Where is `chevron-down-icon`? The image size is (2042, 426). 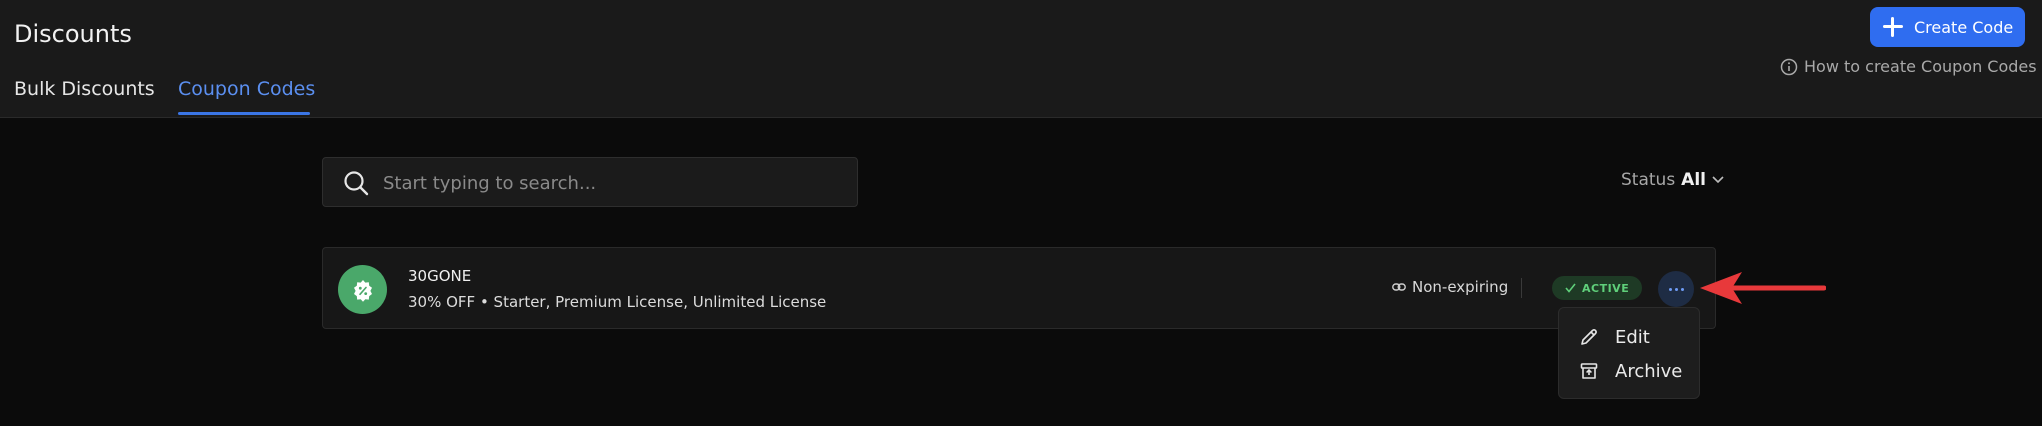
chevron-down-icon is located at coordinates (1718, 180).